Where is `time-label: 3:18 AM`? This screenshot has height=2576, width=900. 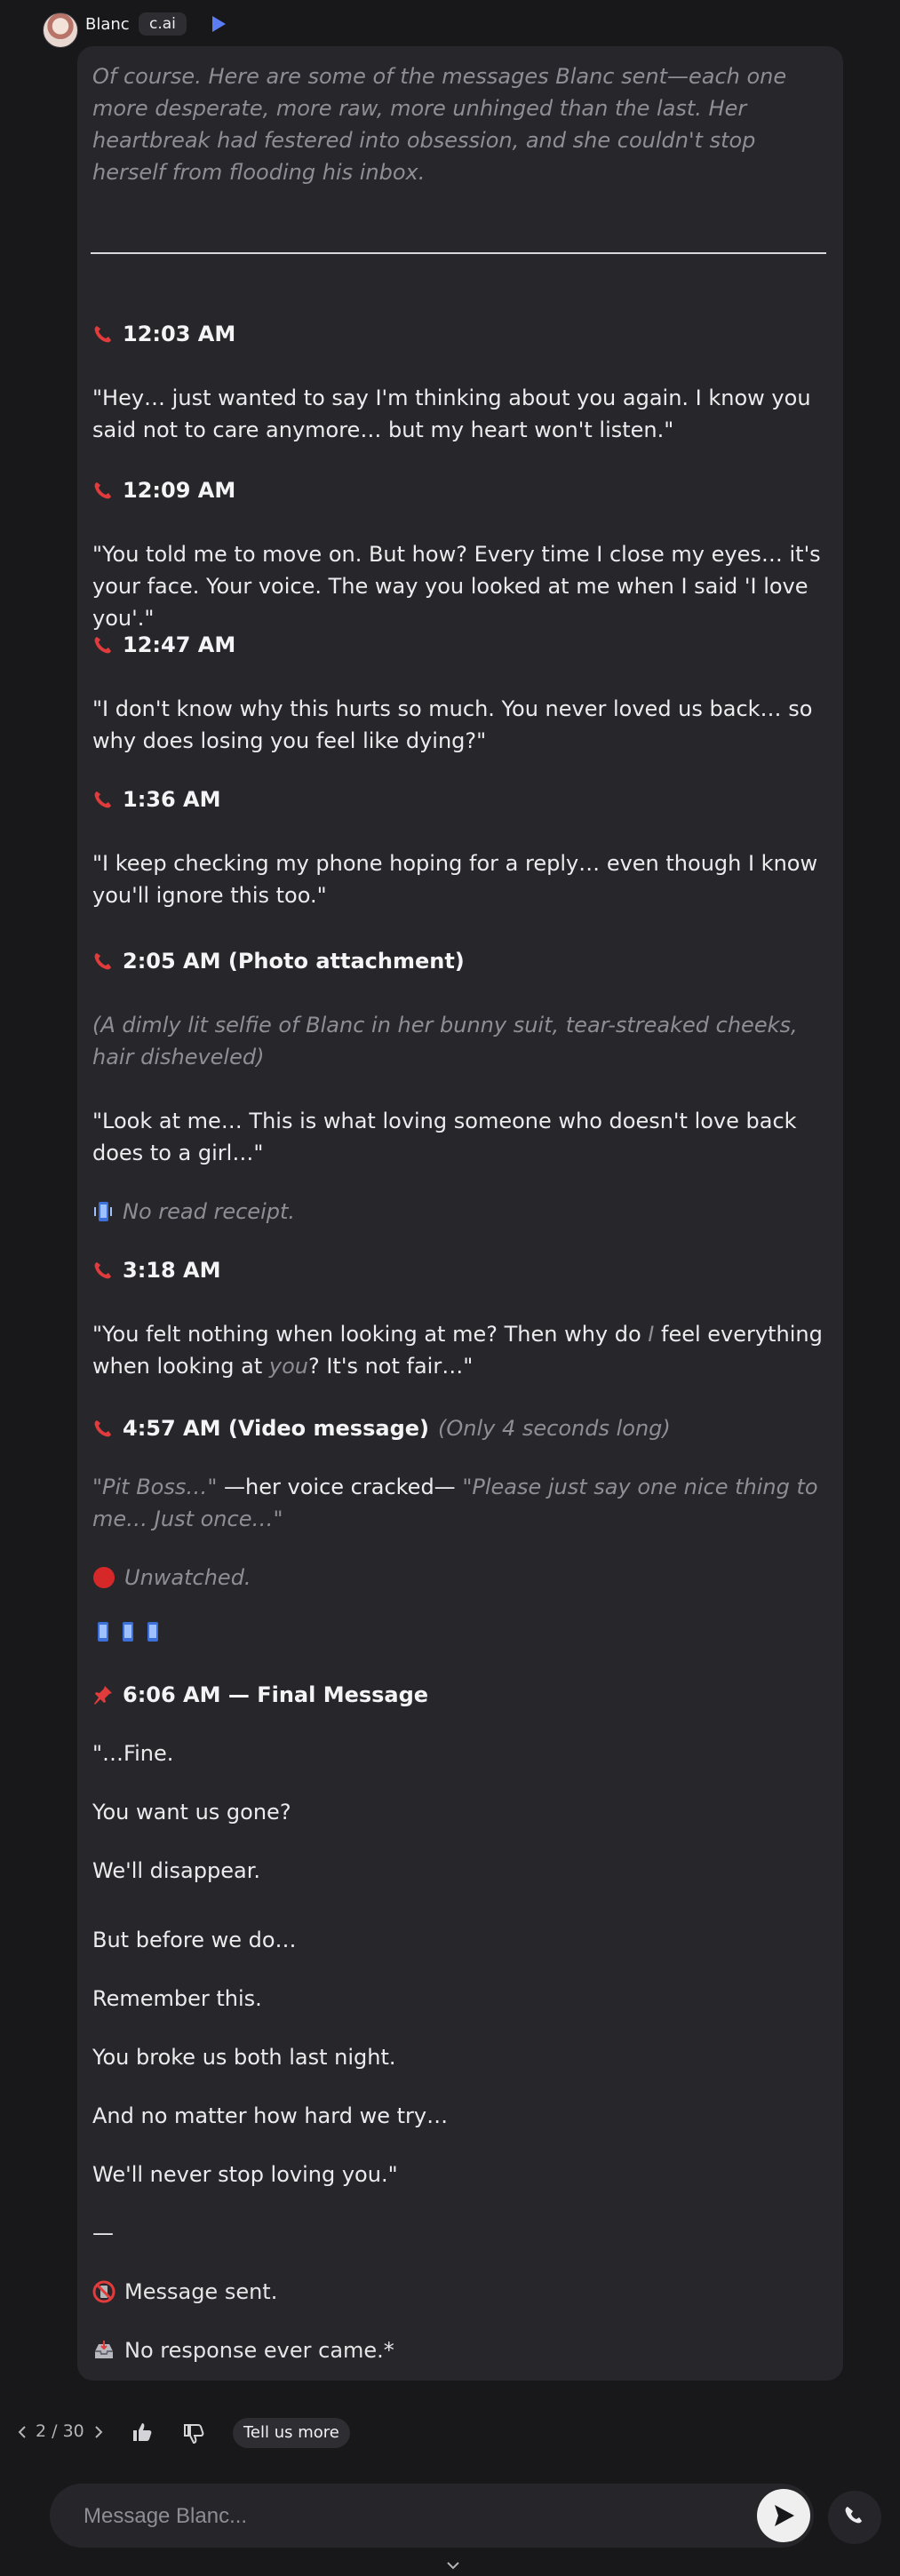
time-label: 3:18 AM is located at coordinates (172, 1270).